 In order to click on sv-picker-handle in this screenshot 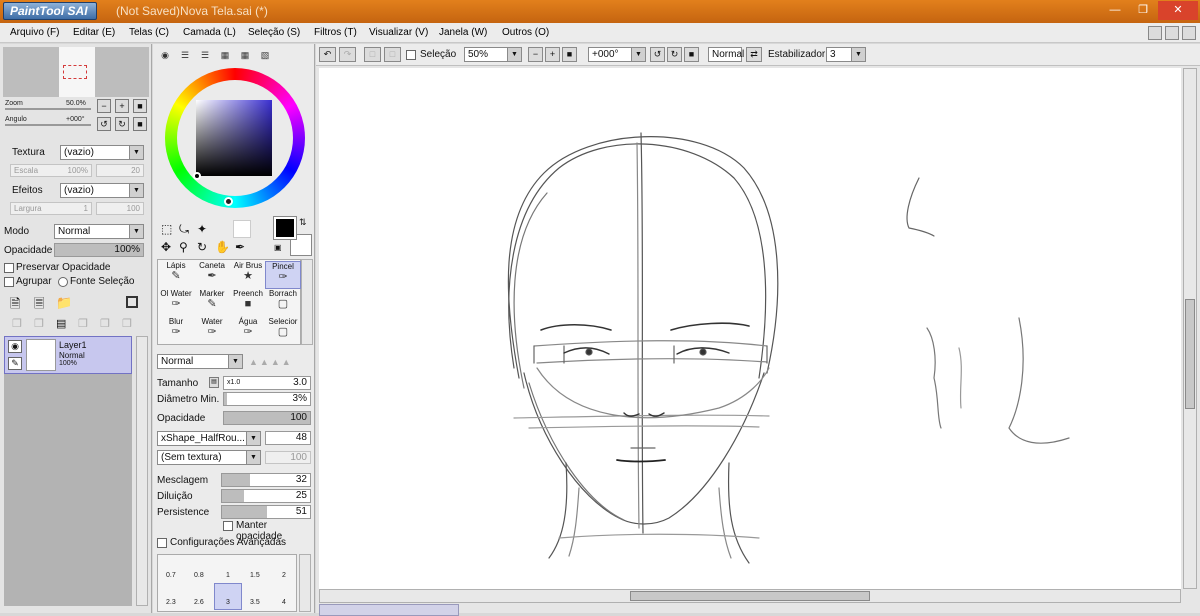, I will do `click(197, 176)`.